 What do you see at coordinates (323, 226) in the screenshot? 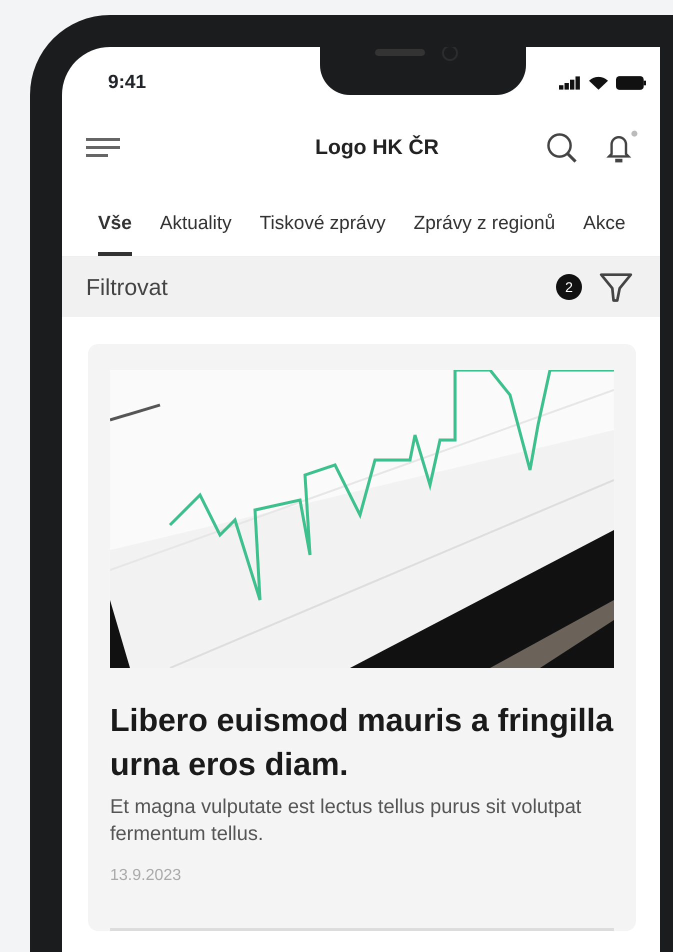
I see `tab: Tiskové zprávy` at bounding box center [323, 226].